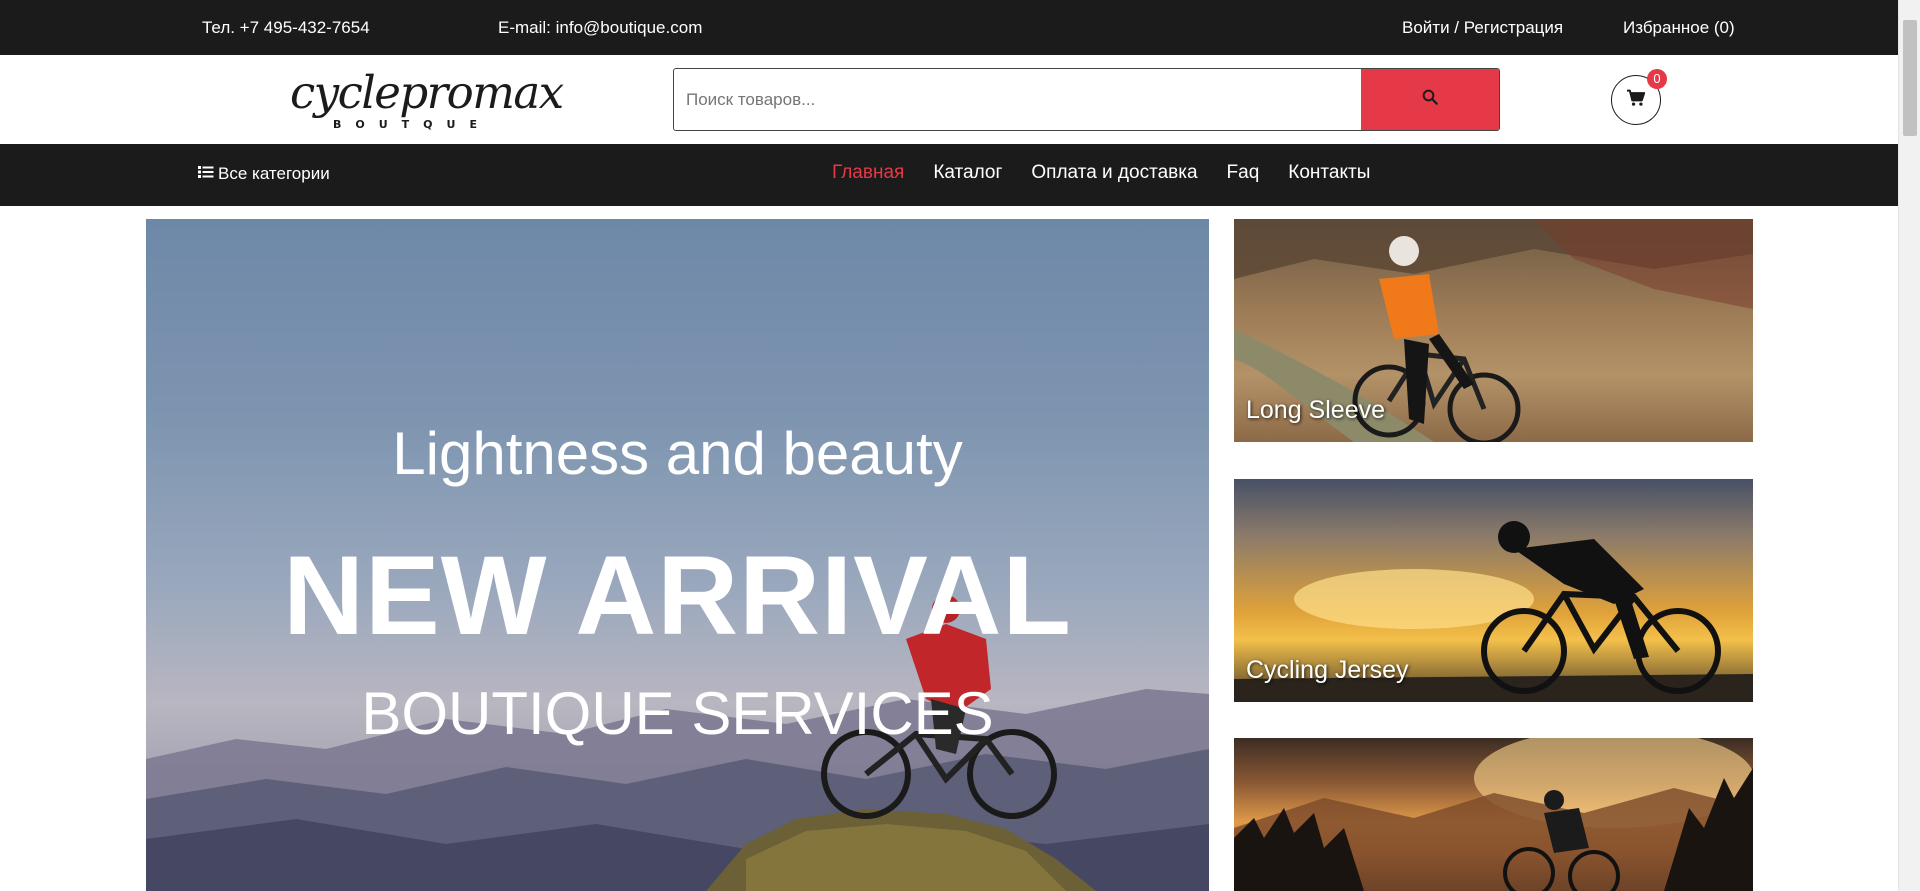 The image size is (1920, 891). What do you see at coordinates (1910, 78) in the screenshot?
I see `scrollbar-thumb` at bounding box center [1910, 78].